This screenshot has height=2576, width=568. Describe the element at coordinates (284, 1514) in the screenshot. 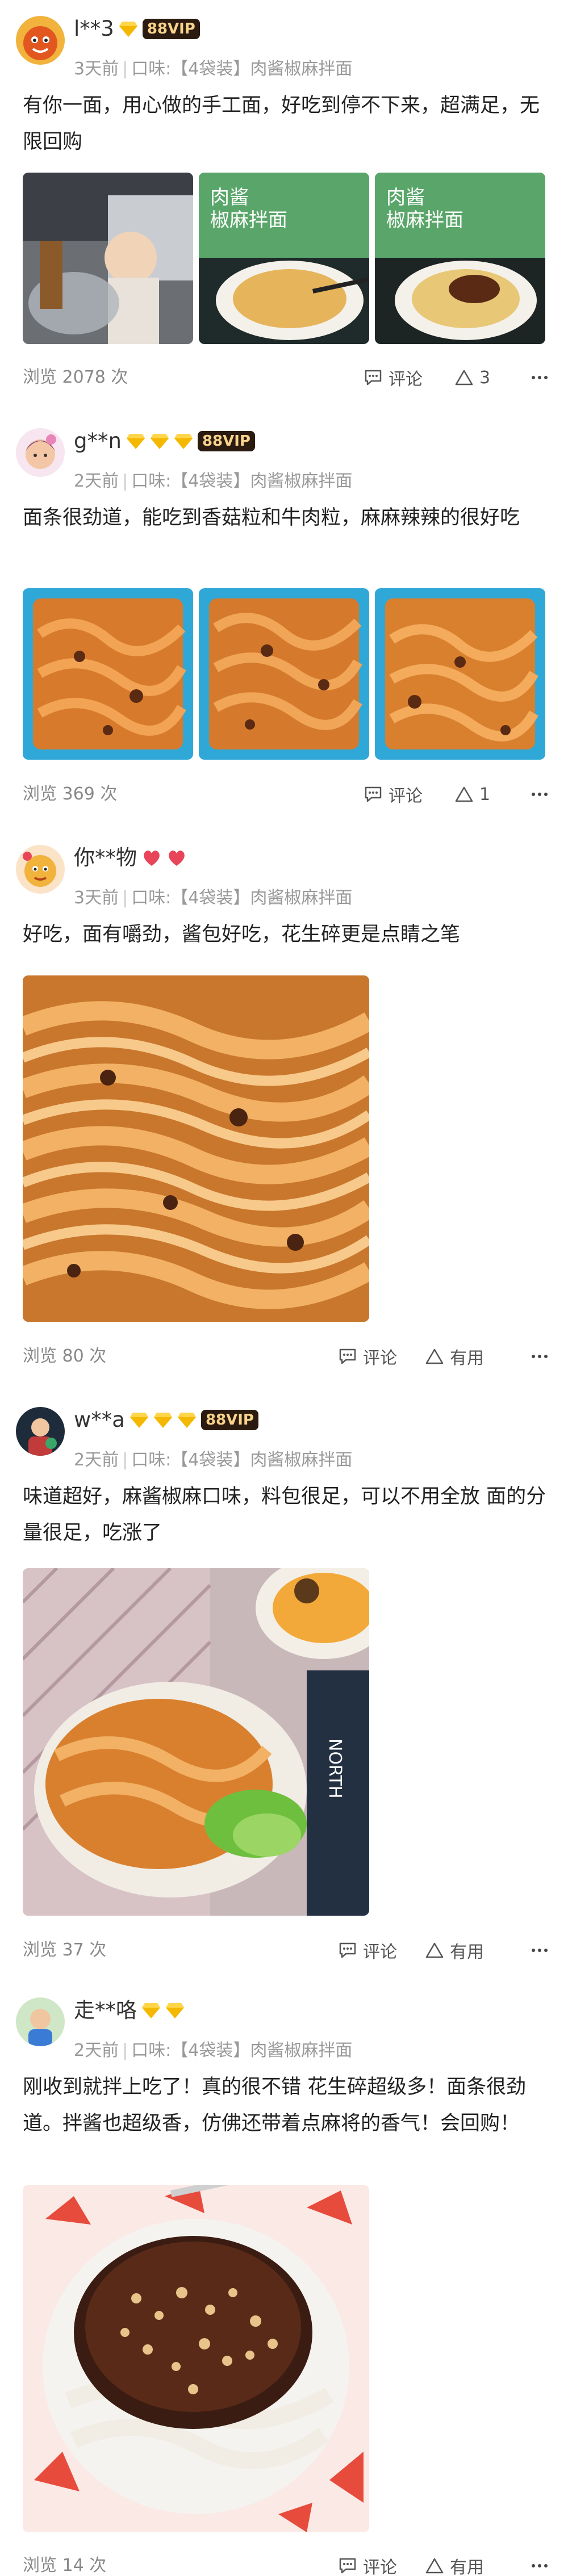

I see `review-text: 味道超好，麻酱椒麻口味，料包很足，可以不用全放 面的分量很足，吃涨了` at that location.